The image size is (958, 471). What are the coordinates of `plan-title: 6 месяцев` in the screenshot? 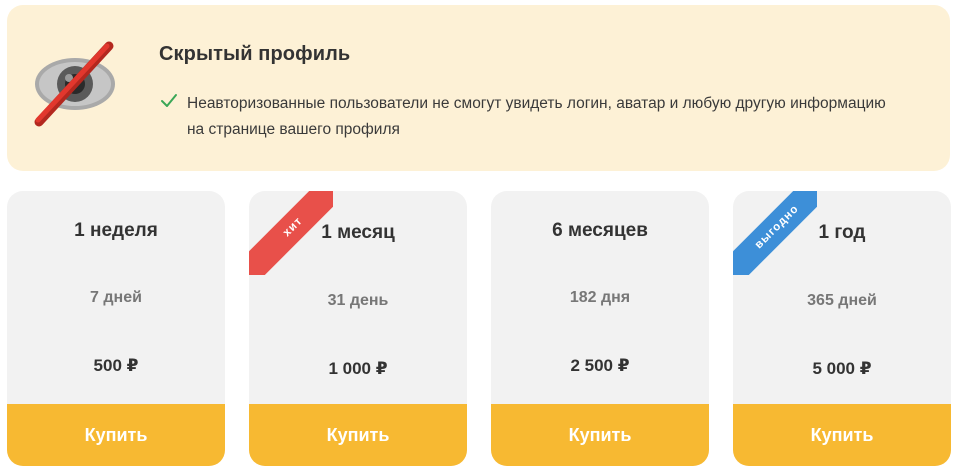 It's located at (600, 230).